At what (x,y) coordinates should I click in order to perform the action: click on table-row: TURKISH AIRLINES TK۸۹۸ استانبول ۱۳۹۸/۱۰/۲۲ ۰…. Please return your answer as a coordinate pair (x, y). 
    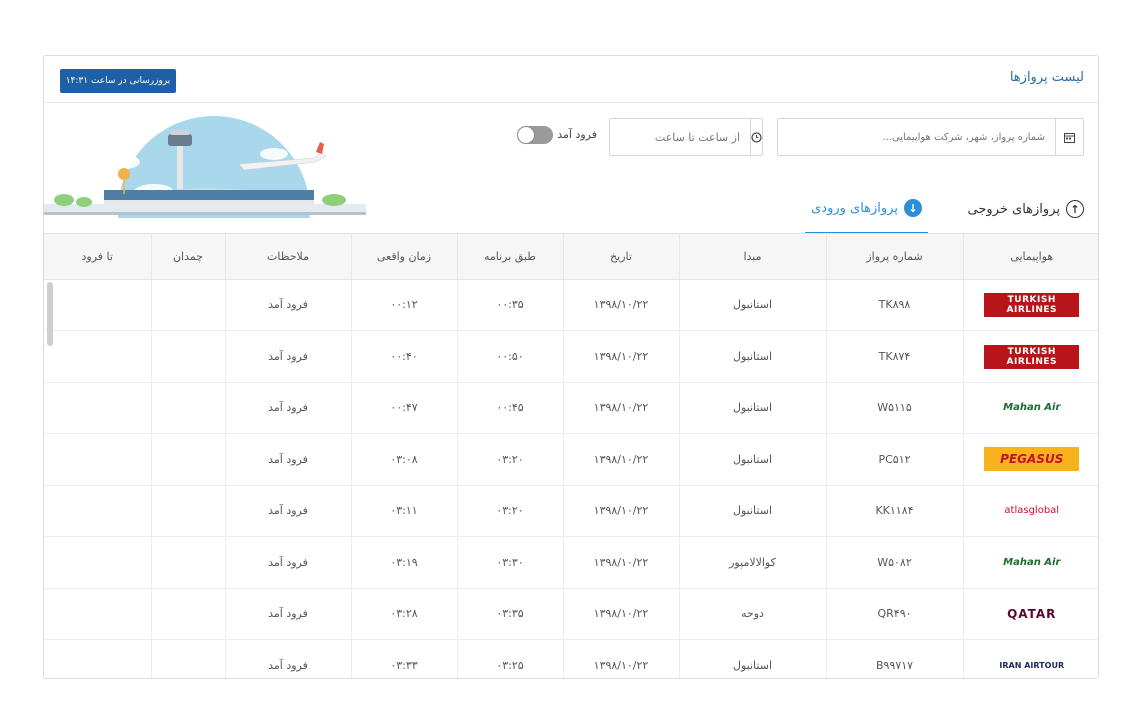
    Looking at the image, I should click on (571, 305).